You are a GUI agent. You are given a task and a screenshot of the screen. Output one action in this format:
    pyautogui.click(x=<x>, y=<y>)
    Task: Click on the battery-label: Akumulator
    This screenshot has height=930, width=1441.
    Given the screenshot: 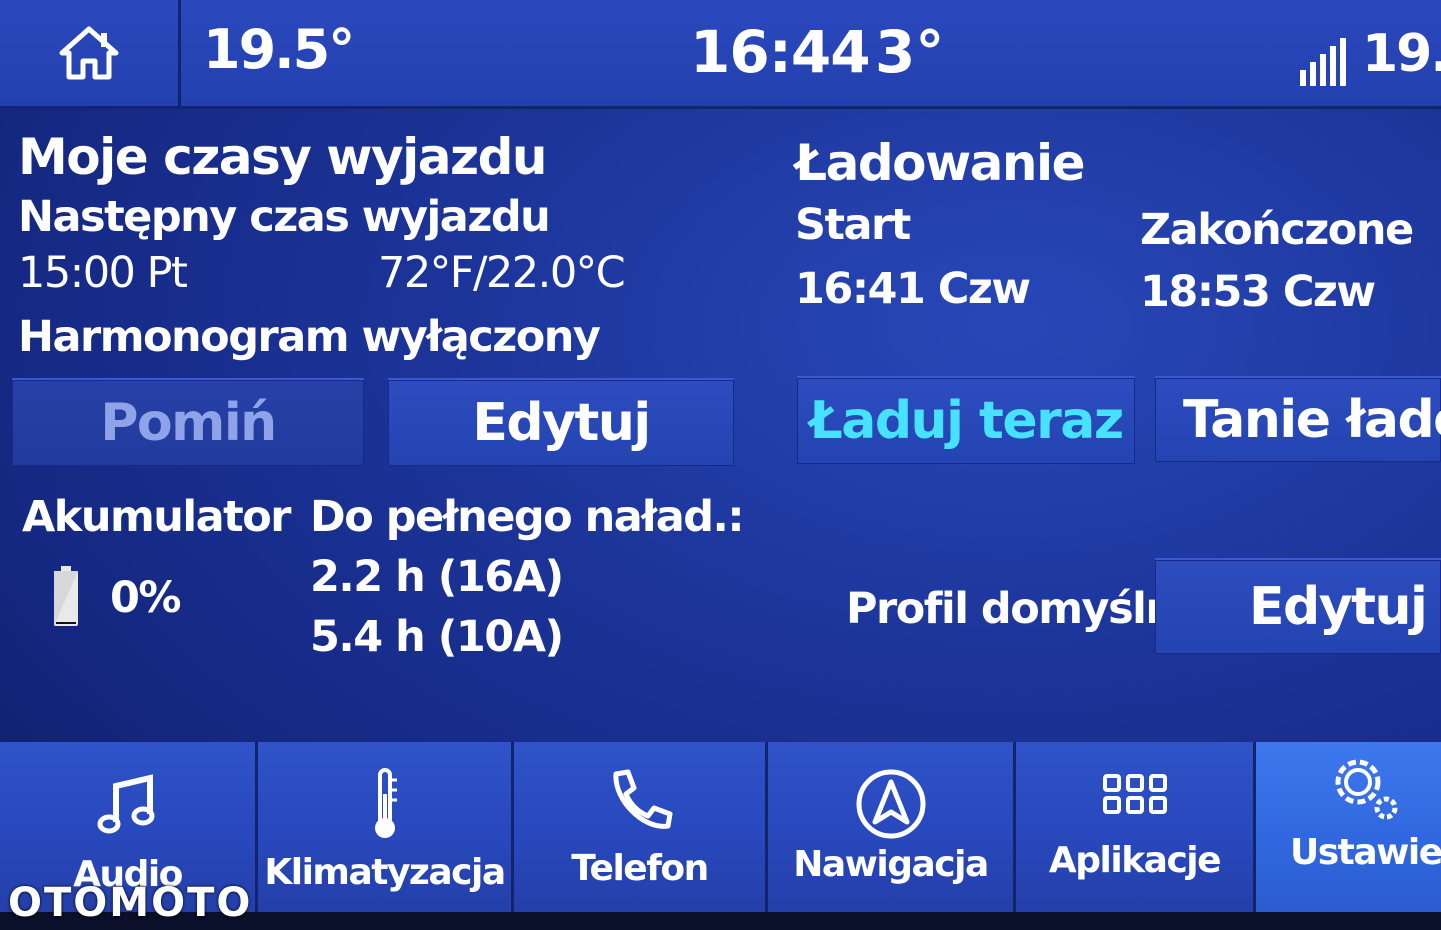 What is the action you would take?
    pyautogui.click(x=156, y=517)
    